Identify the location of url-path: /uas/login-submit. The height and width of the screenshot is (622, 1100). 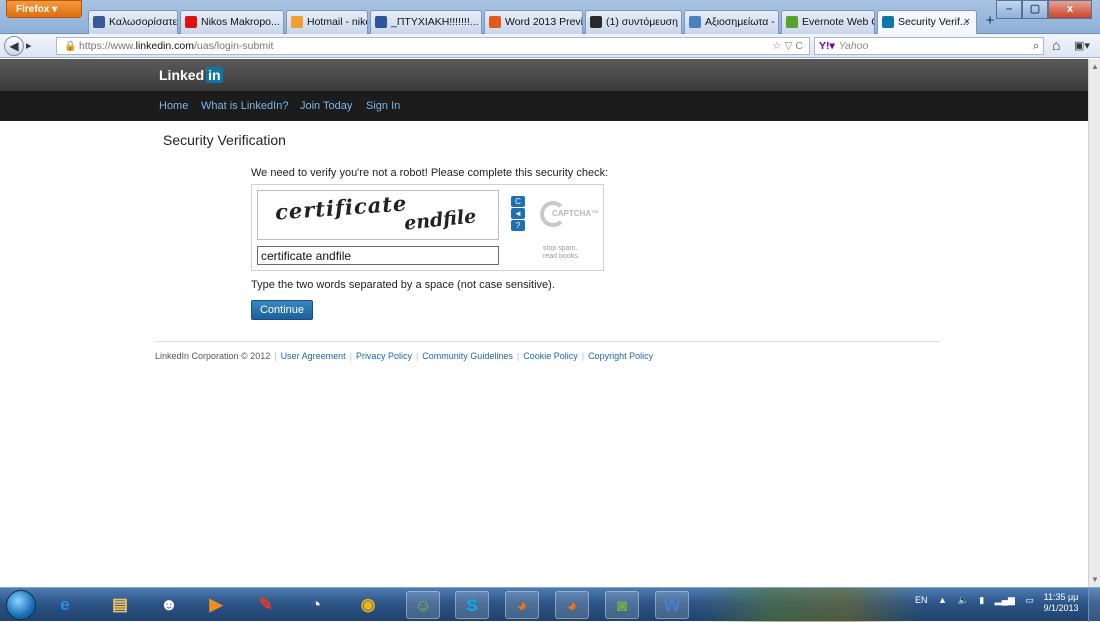
(233, 46).